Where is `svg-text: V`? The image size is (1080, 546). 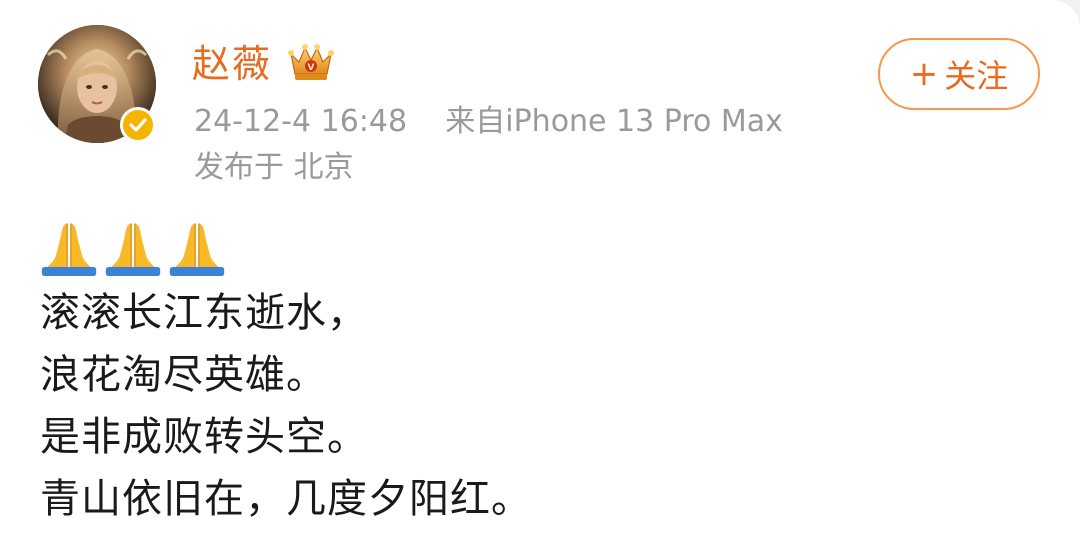 svg-text: V is located at coordinates (311, 68).